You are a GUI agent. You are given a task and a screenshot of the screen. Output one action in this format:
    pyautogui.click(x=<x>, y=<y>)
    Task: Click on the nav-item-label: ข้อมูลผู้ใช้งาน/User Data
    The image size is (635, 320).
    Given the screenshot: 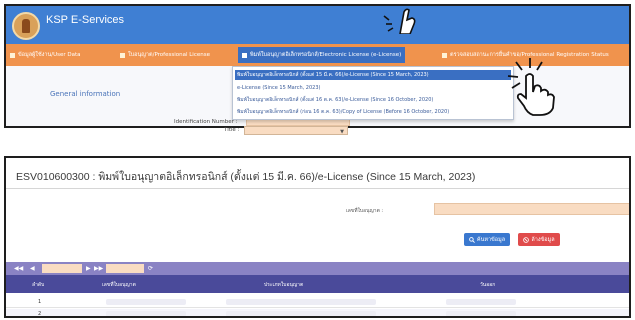 What is the action you would take?
    pyautogui.click(x=49, y=55)
    